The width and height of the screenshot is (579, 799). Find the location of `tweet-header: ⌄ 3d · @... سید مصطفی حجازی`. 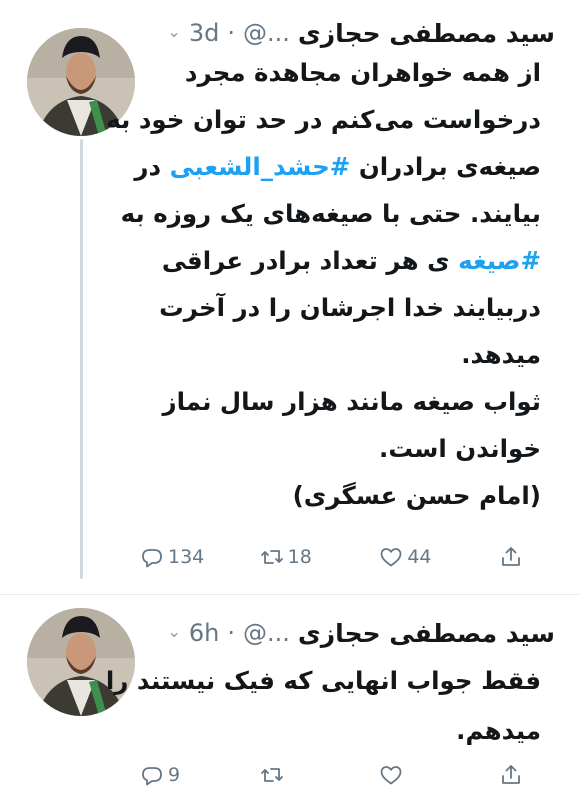

tweet-header: ⌄ 3d · @... سید مصطفی حجازی is located at coordinates (361, 33).